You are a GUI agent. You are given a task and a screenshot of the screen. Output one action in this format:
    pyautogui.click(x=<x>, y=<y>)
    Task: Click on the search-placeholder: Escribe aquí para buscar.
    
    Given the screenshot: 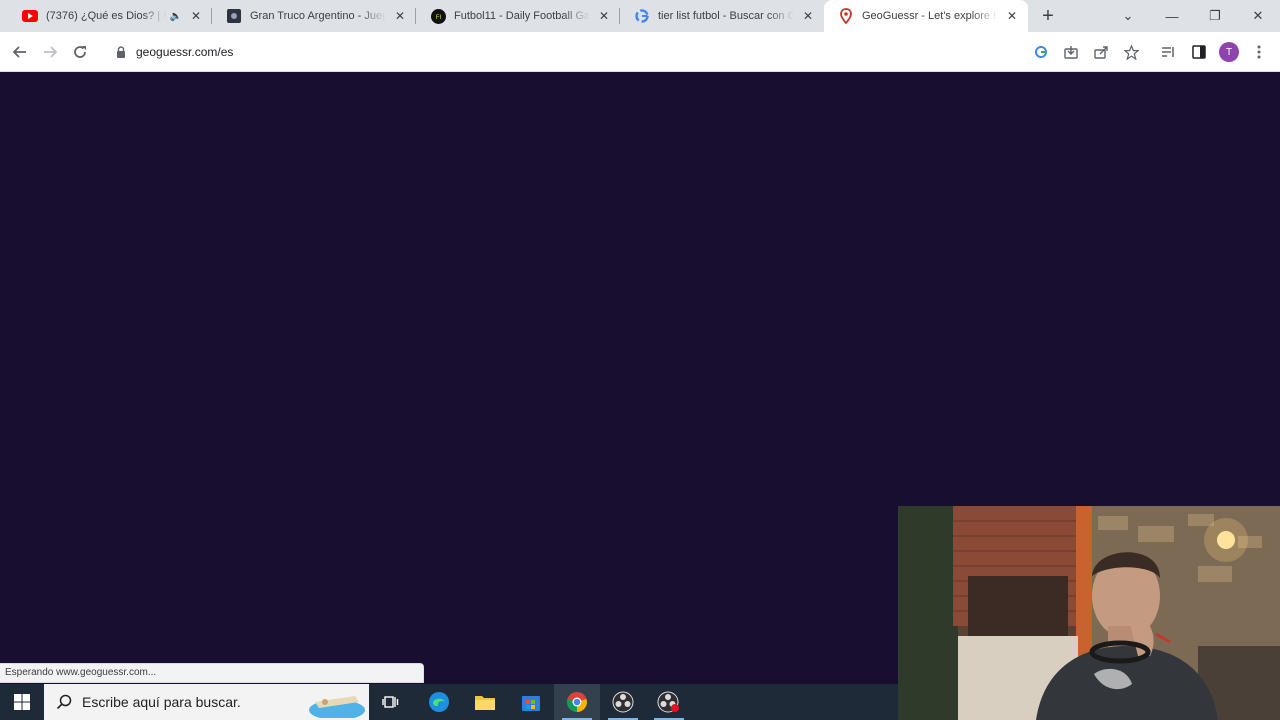 What is the action you would take?
    pyautogui.click(x=161, y=702)
    